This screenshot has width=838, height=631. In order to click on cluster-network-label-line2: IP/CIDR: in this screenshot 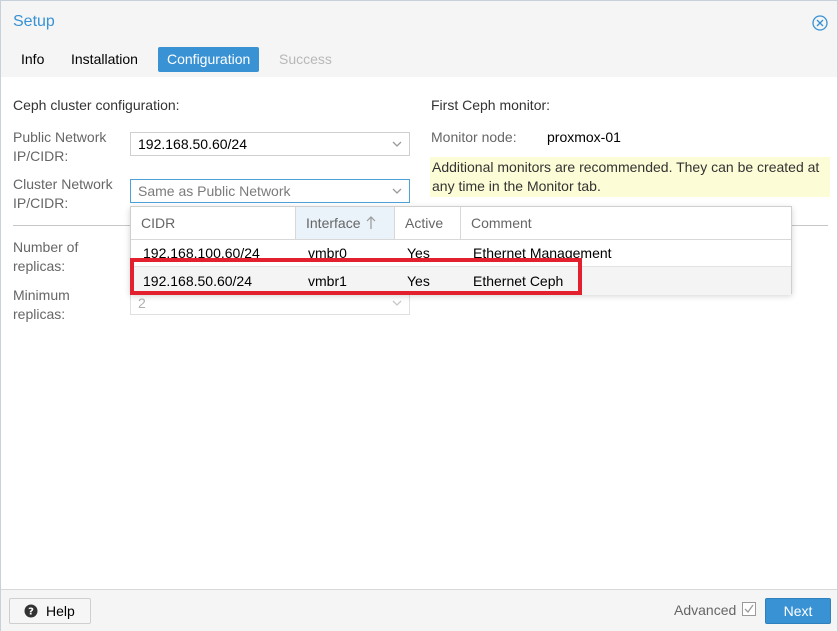, I will do `click(41, 203)`.